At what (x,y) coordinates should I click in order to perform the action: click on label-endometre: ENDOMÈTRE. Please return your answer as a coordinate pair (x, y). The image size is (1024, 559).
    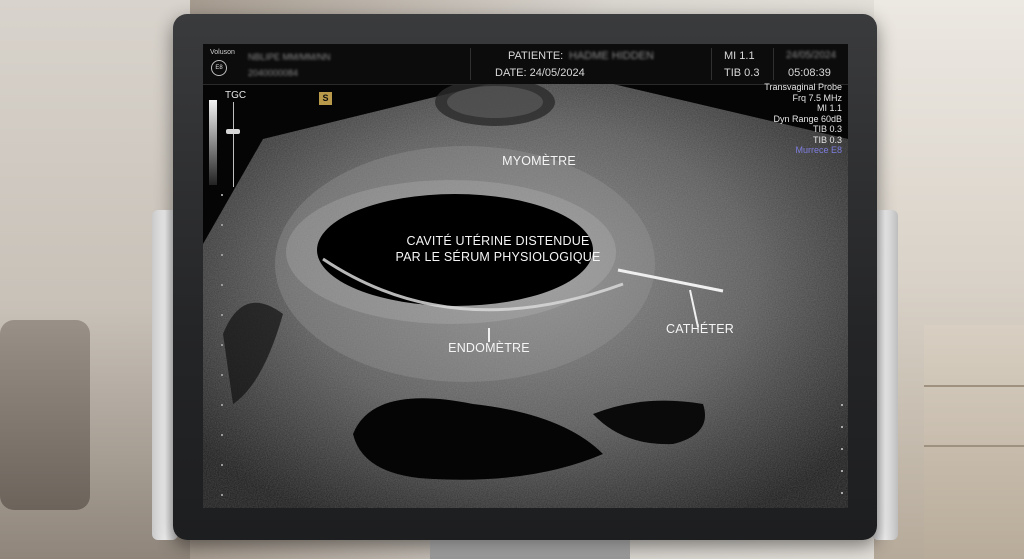
    Looking at the image, I should click on (489, 348).